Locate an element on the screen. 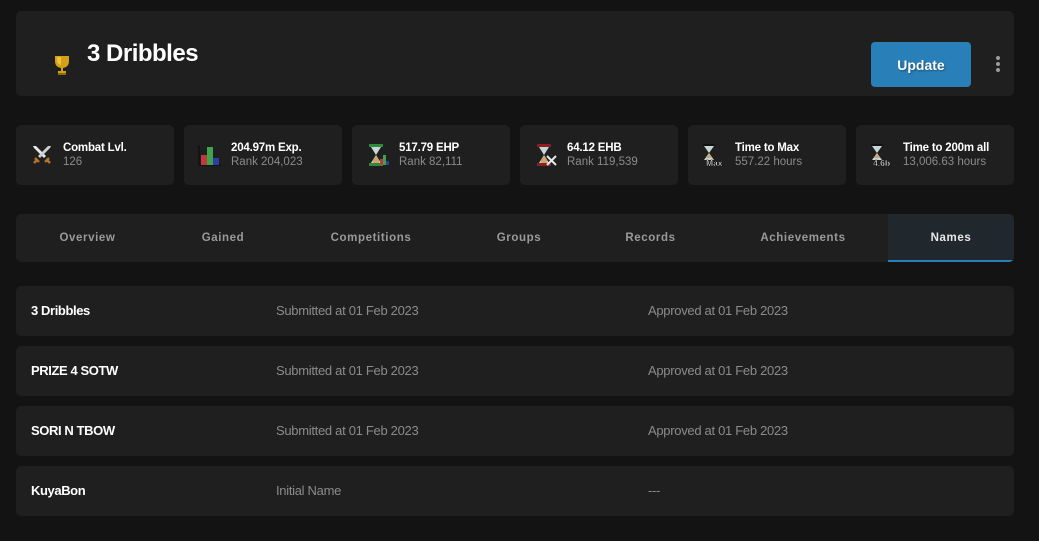  hourglass-skills-icon is located at coordinates (379, 155).